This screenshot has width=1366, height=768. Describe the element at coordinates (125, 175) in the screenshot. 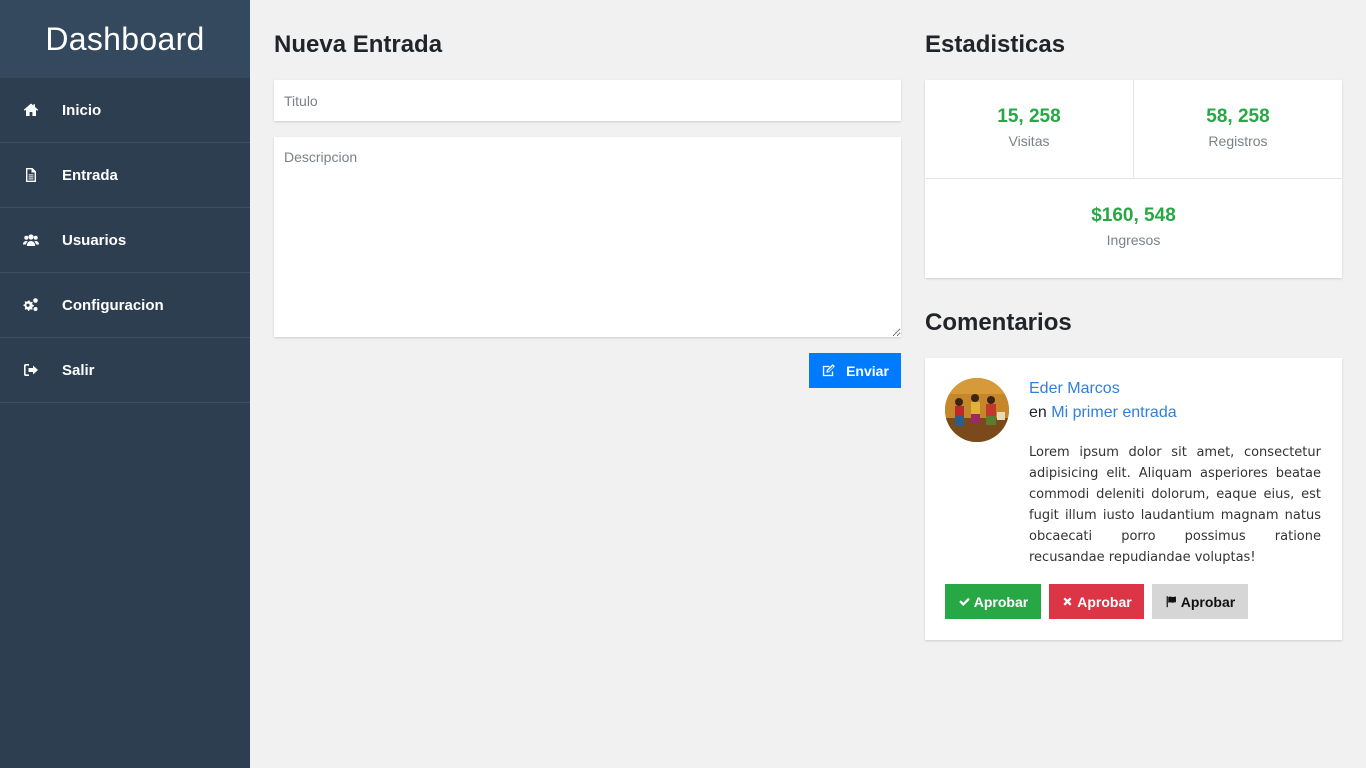

I see `sidebar-item-entrada: Entrada` at that location.